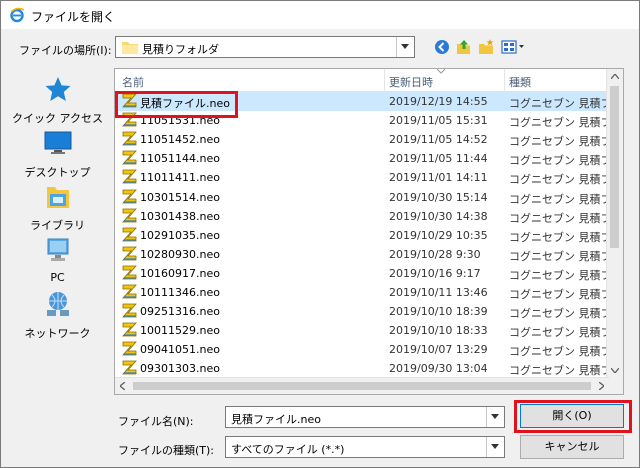 Image resolution: width=640 pixels, height=468 pixels. Describe the element at coordinates (180, 273) in the screenshot. I see `file-name: 10160917.neo` at that location.